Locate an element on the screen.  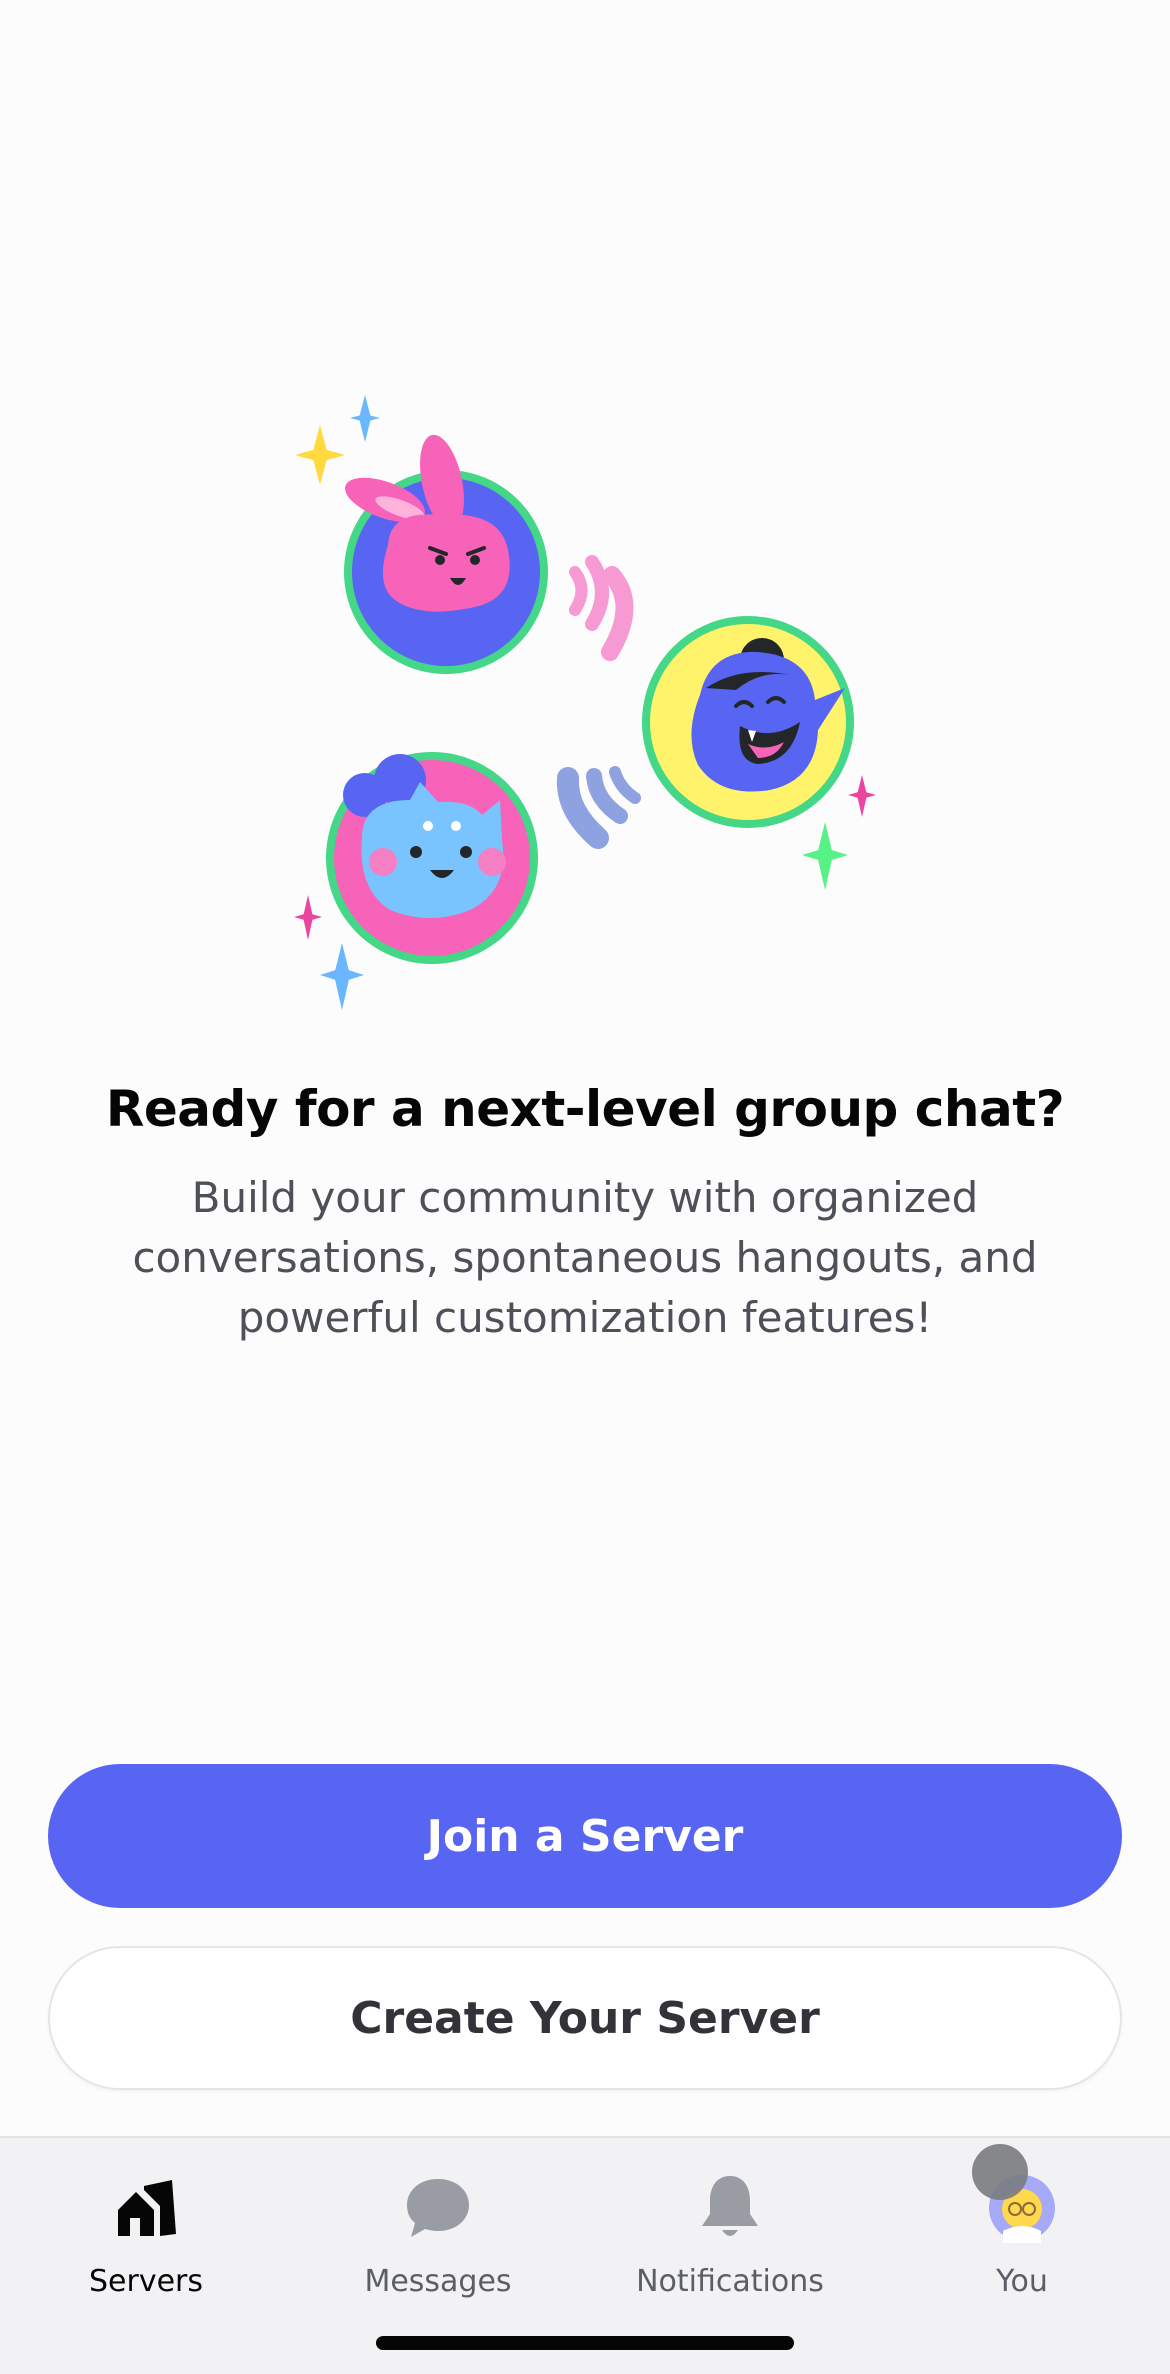
tab-notifications: Notifications is located at coordinates (730, 2233).